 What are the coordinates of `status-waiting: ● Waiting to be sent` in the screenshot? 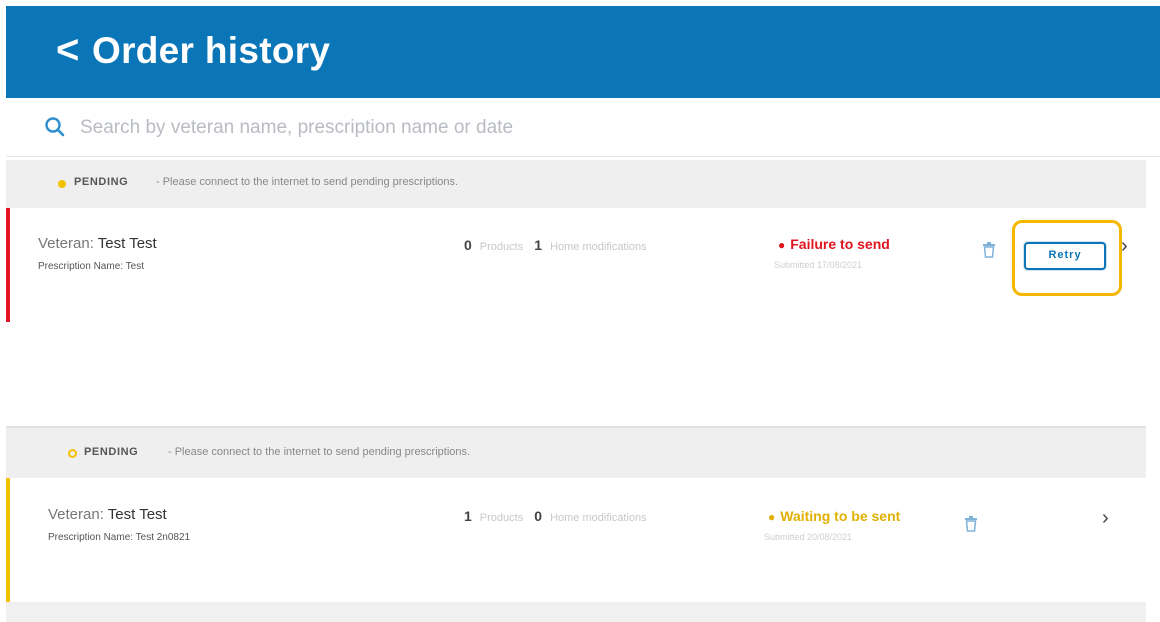 It's located at (834, 516).